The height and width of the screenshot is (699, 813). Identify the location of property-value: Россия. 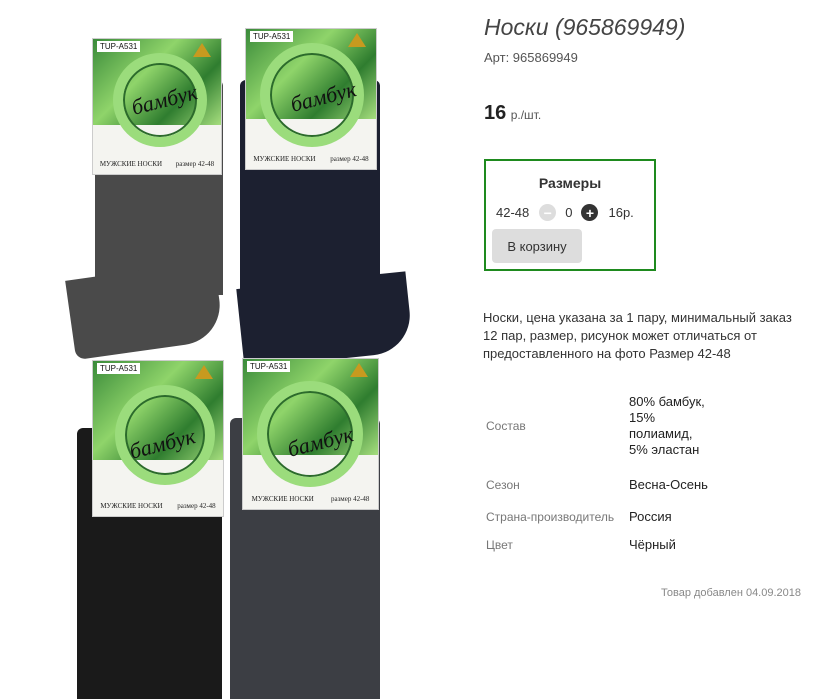
(650, 516).